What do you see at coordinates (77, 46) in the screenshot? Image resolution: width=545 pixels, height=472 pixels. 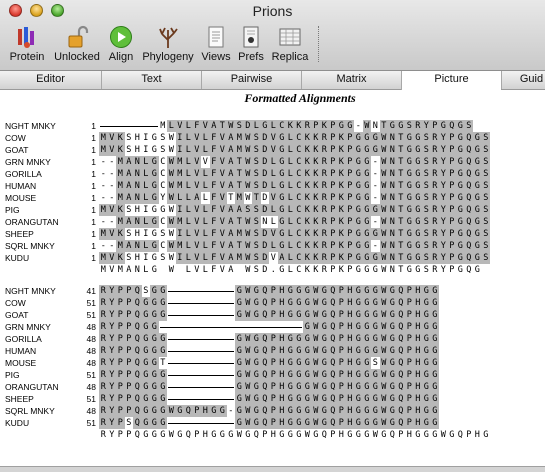 I see `toolbar-unlocked-button: Unlocked` at bounding box center [77, 46].